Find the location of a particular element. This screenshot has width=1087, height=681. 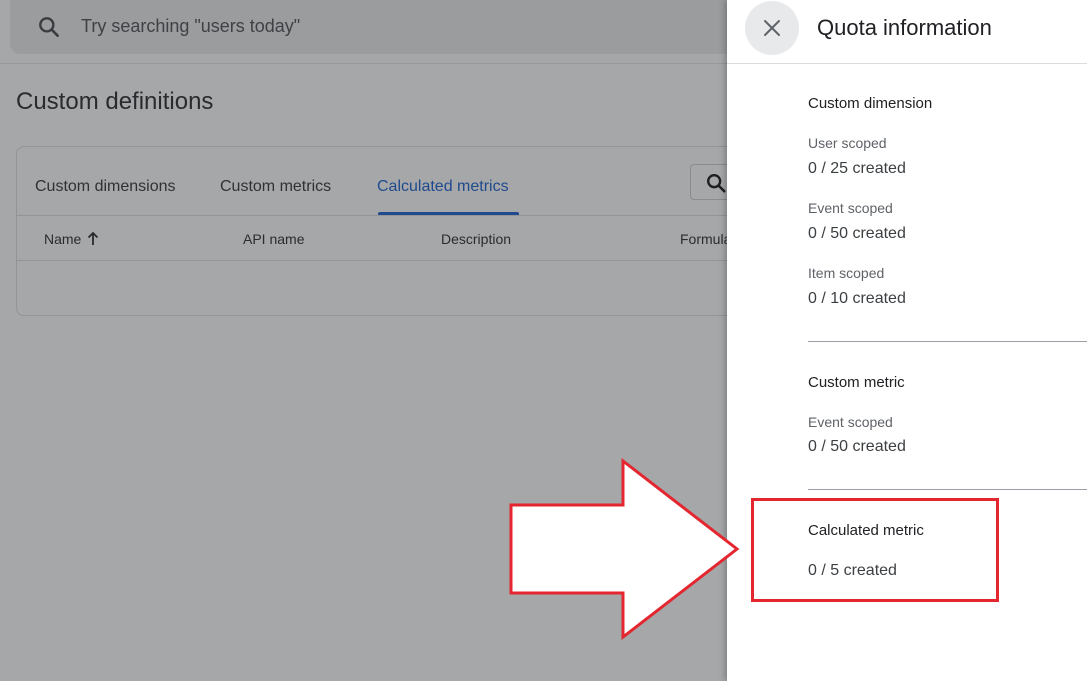

column-header-label: Name is located at coordinates (63, 239).